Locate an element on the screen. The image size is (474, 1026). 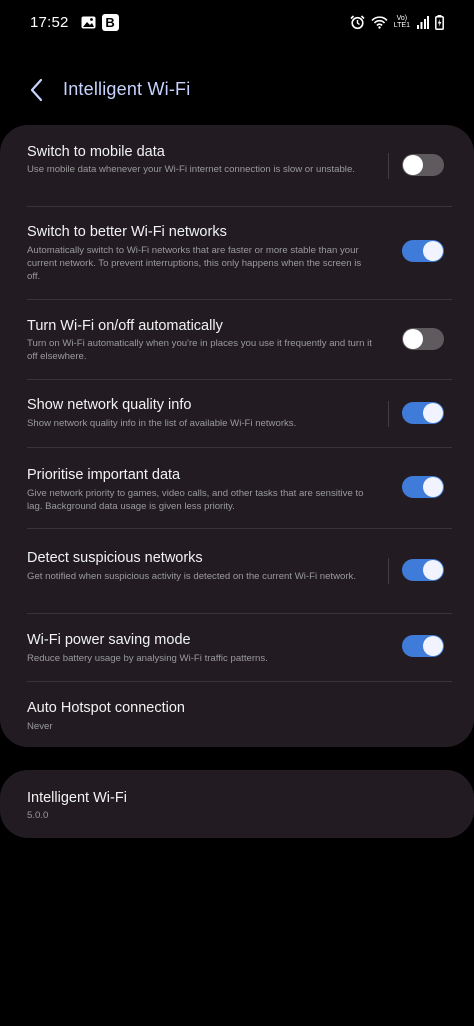
toggle-turn-wifi-on-off is located at coordinates (423, 339).